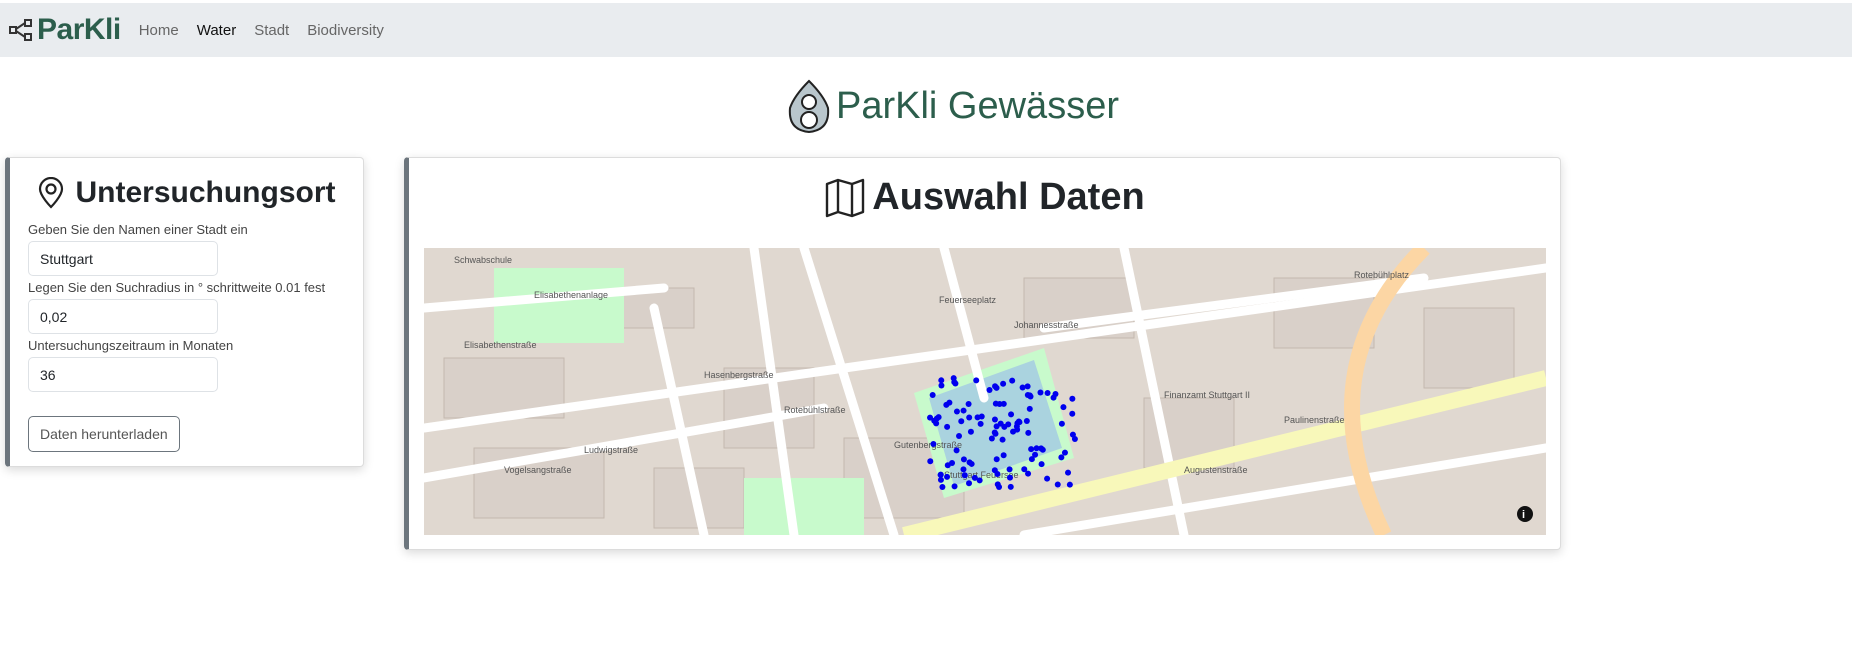  What do you see at coordinates (159, 30) in the screenshot?
I see `nav-home: Home` at bounding box center [159, 30].